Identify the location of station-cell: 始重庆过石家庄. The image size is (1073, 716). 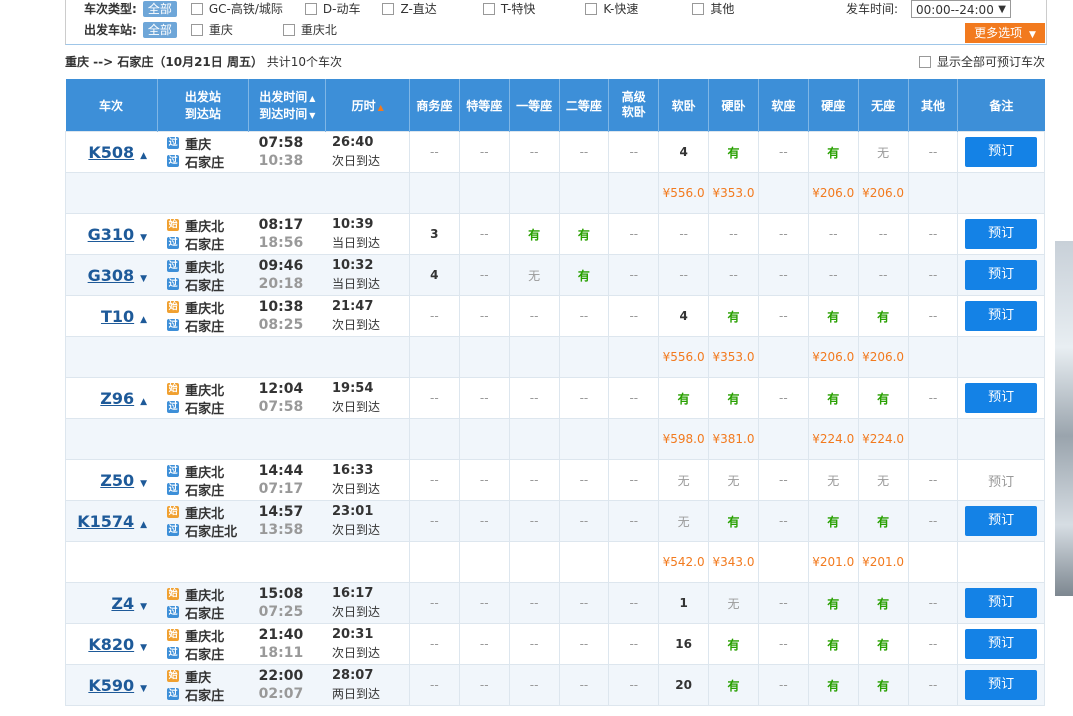
(203, 685).